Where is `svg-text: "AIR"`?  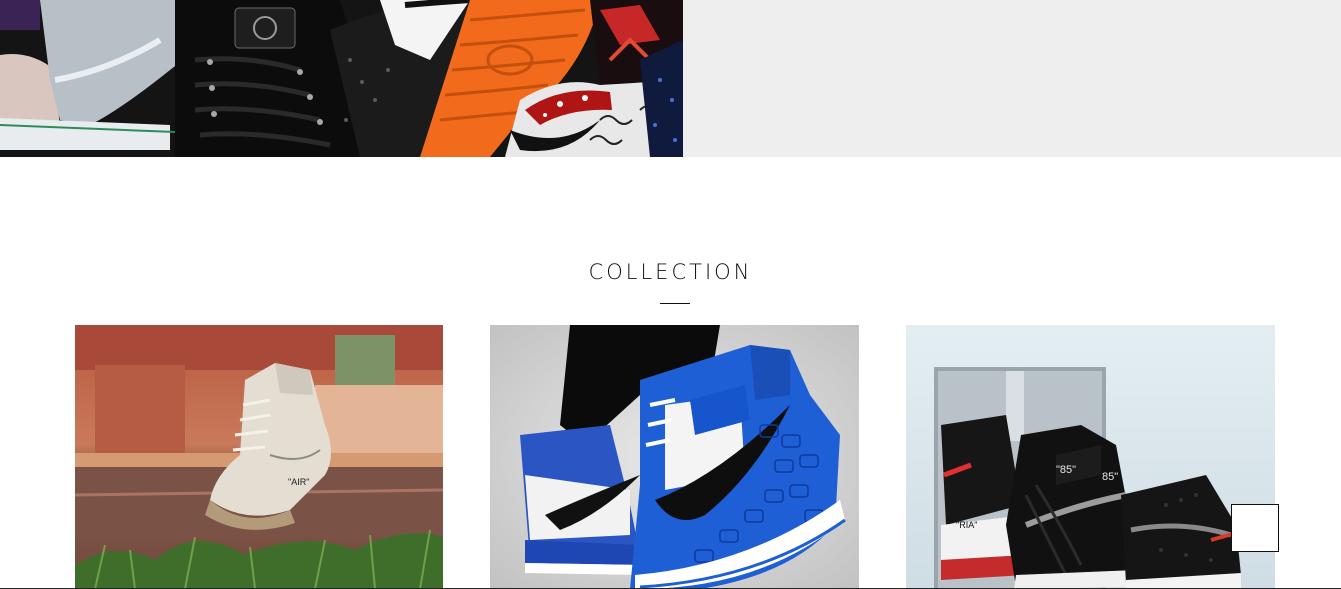 svg-text: "AIR" is located at coordinates (298, 482).